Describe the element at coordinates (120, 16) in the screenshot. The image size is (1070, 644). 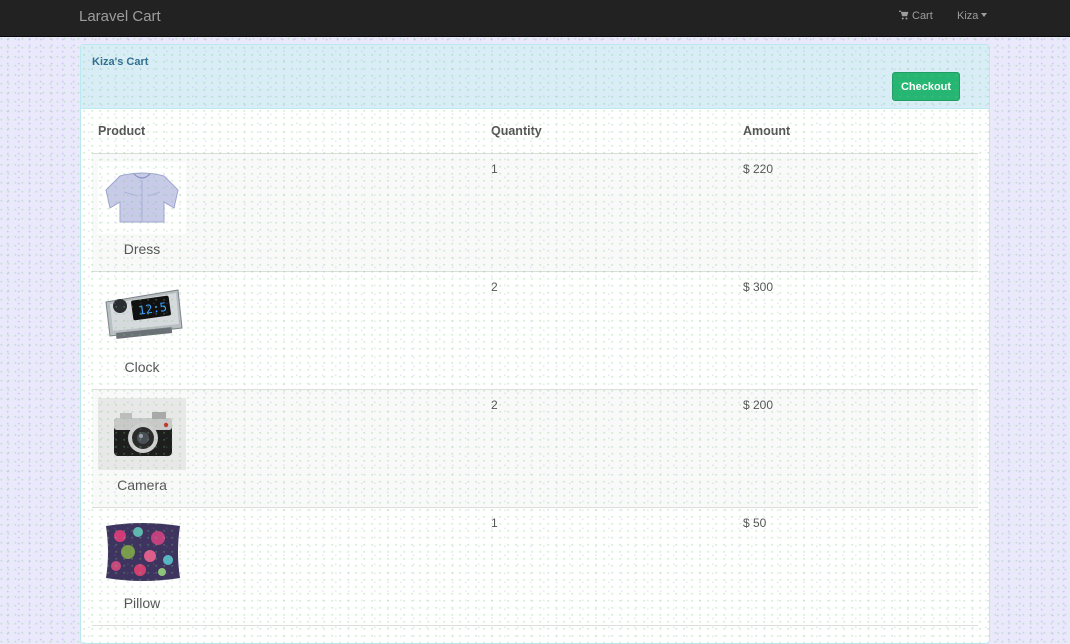
I see `brand-link: Laravel Cart` at that location.